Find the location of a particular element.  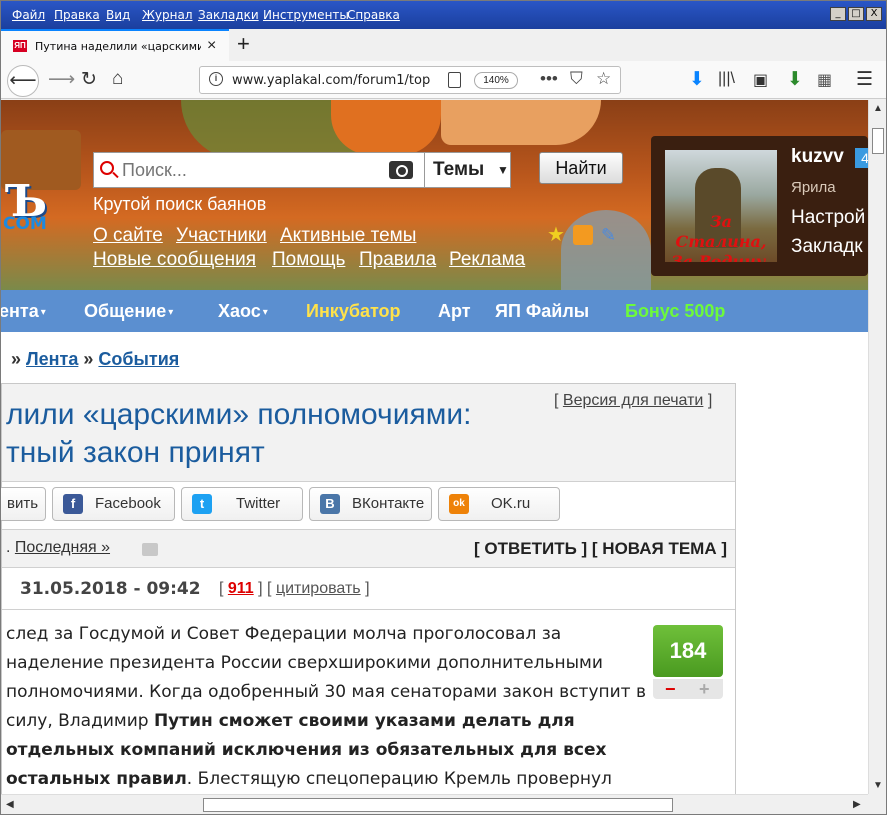

link-active-topics: Активные темы is located at coordinates (348, 236).